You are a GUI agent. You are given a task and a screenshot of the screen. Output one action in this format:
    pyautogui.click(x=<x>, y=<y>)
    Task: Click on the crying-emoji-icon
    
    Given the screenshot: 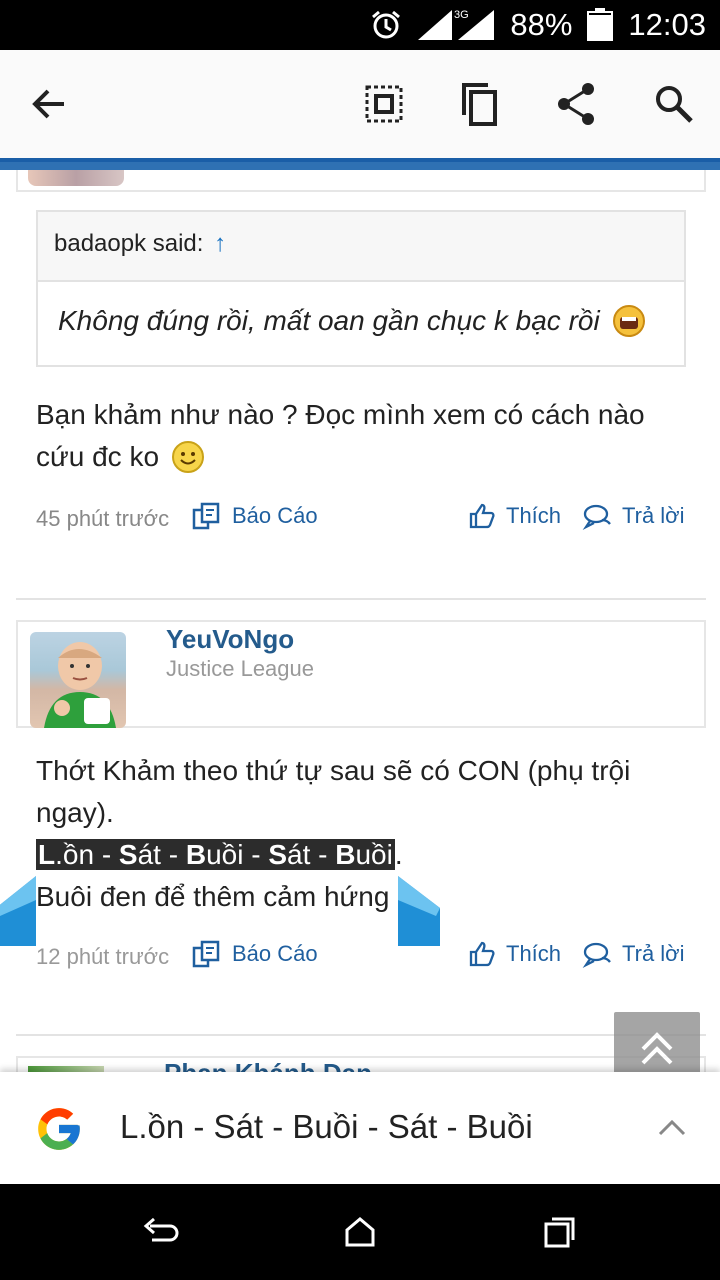 What is the action you would take?
    pyautogui.click(x=628, y=321)
    